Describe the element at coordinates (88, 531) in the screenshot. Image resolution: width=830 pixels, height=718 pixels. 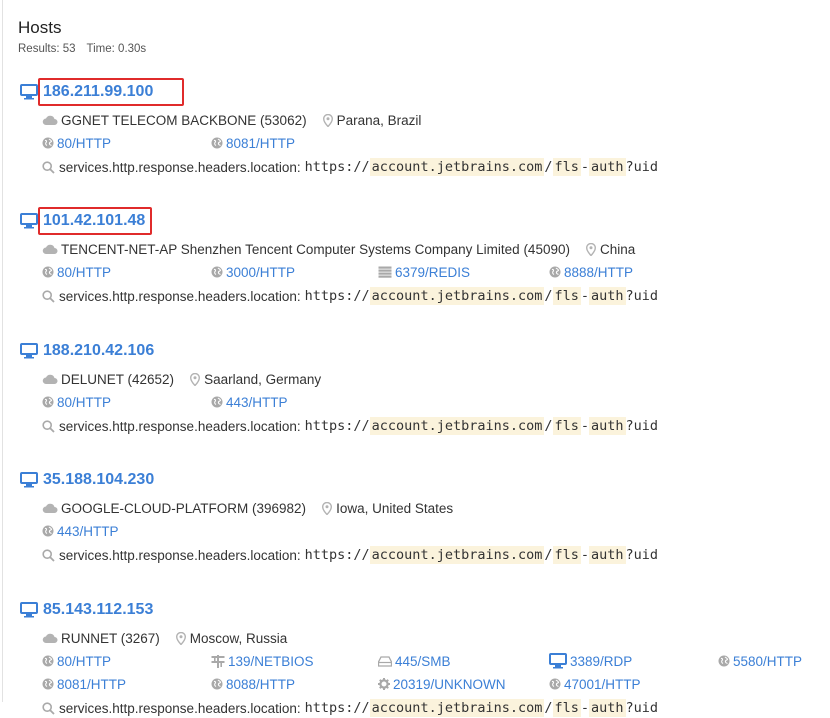
I see `service-label: 443/HTTP` at that location.